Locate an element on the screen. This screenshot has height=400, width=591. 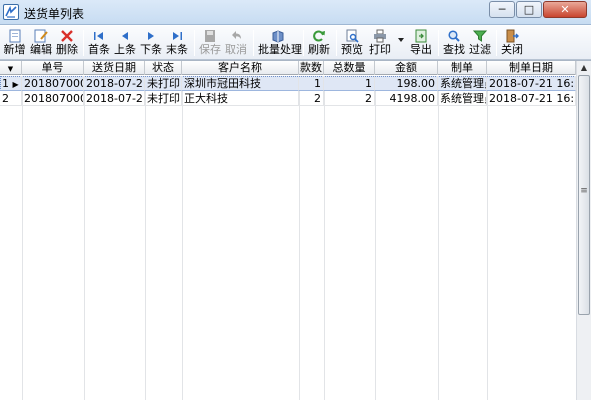
export-button: 导出 is located at coordinates (421, 43).